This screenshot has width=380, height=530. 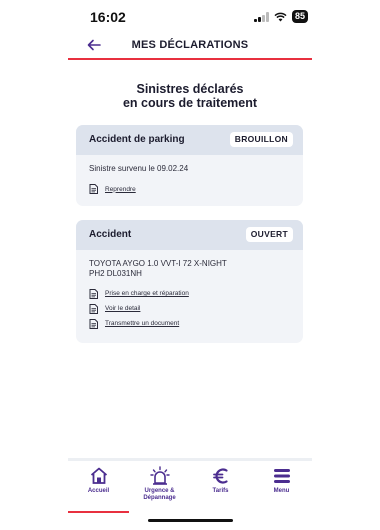 I want to click on section-title-line2: en cours de traitement, so click(x=190, y=103).